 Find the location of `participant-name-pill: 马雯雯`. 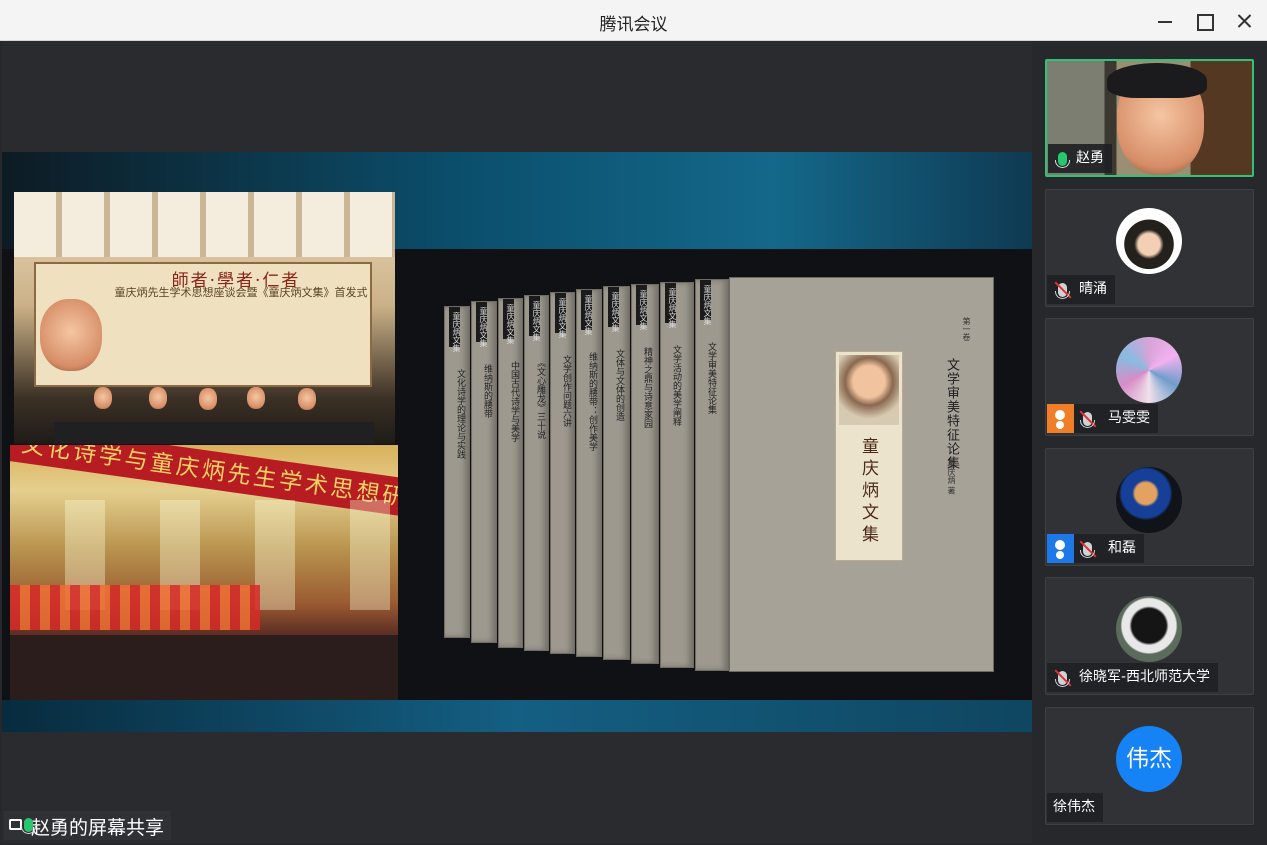

participant-name-pill: 马雯雯 is located at coordinates (1102, 418).